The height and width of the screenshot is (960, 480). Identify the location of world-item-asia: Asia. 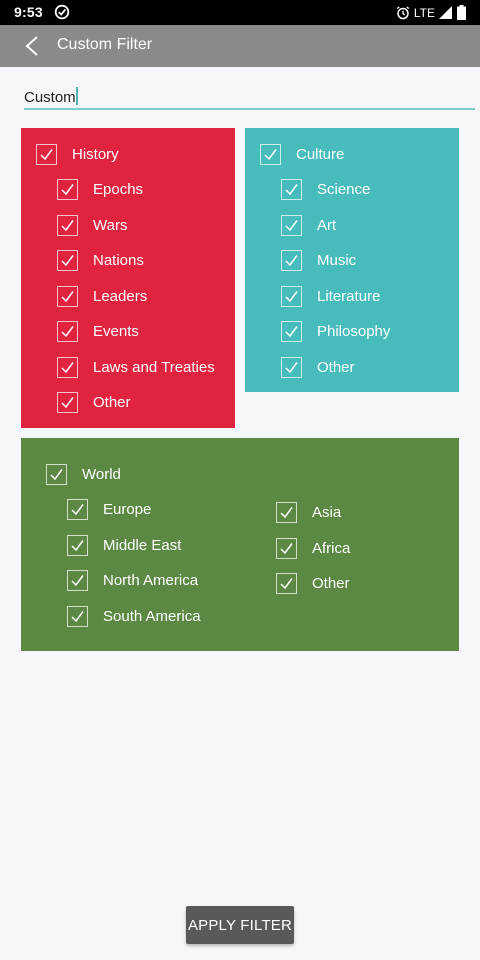
(308, 512).